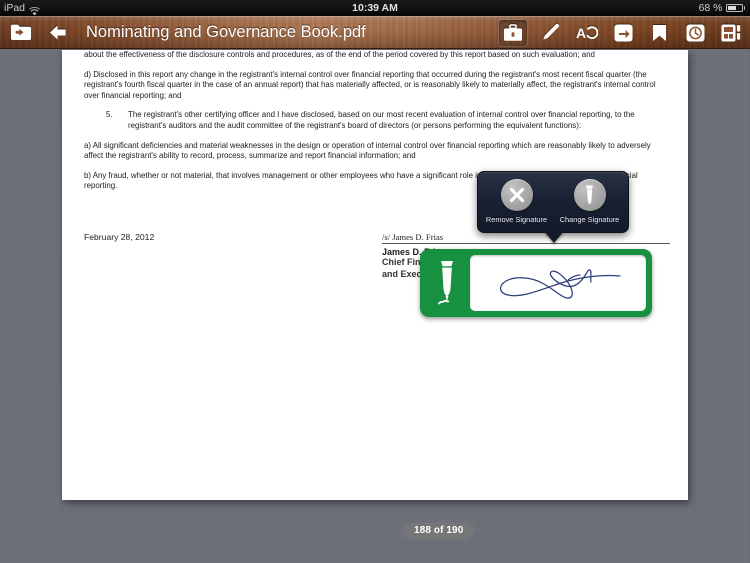  I want to click on status-bar-right: 68 %, so click(722, 8).